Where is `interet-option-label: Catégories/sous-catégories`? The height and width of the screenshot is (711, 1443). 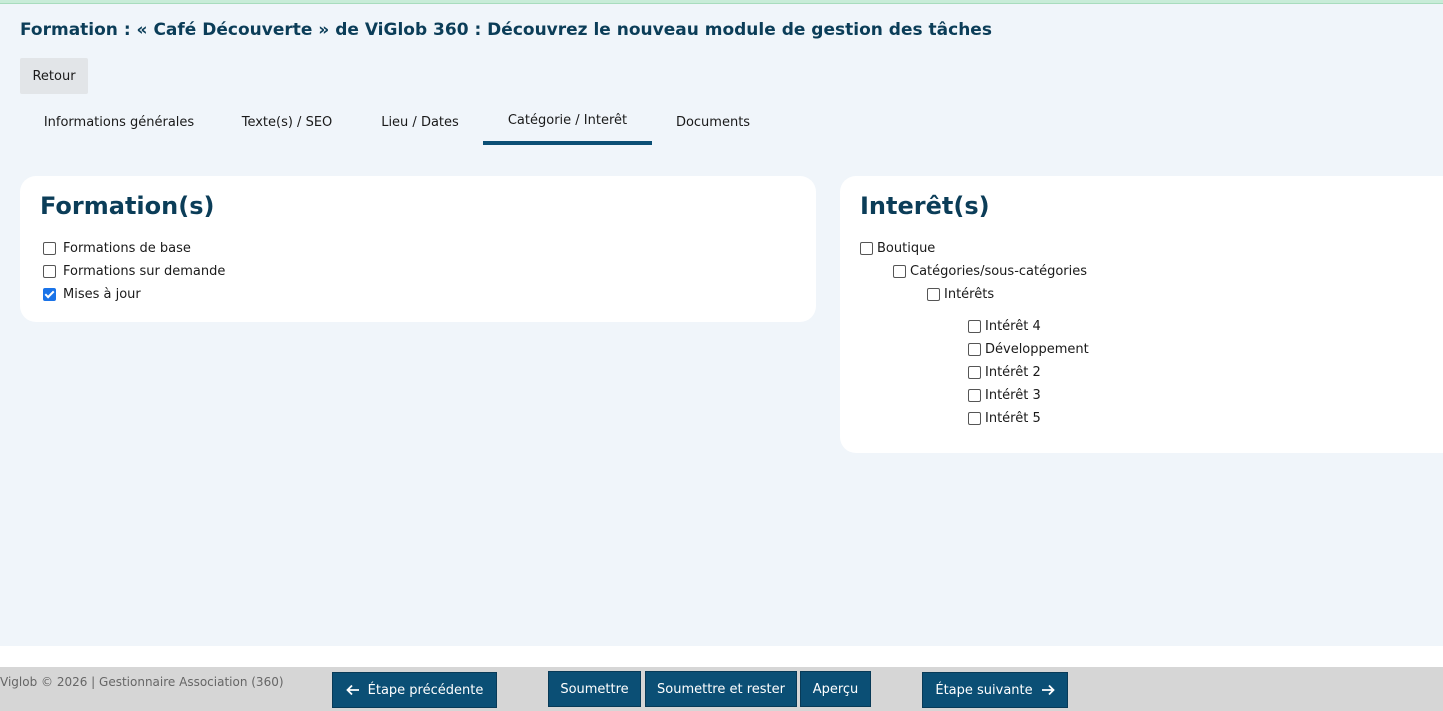 interet-option-label: Catégories/sous-catégories is located at coordinates (999, 271).